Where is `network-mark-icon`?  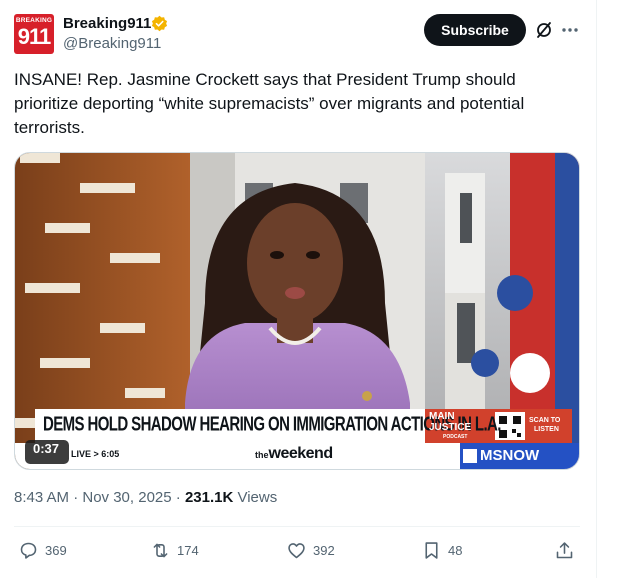 network-mark-icon is located at coordinates (470, 455).